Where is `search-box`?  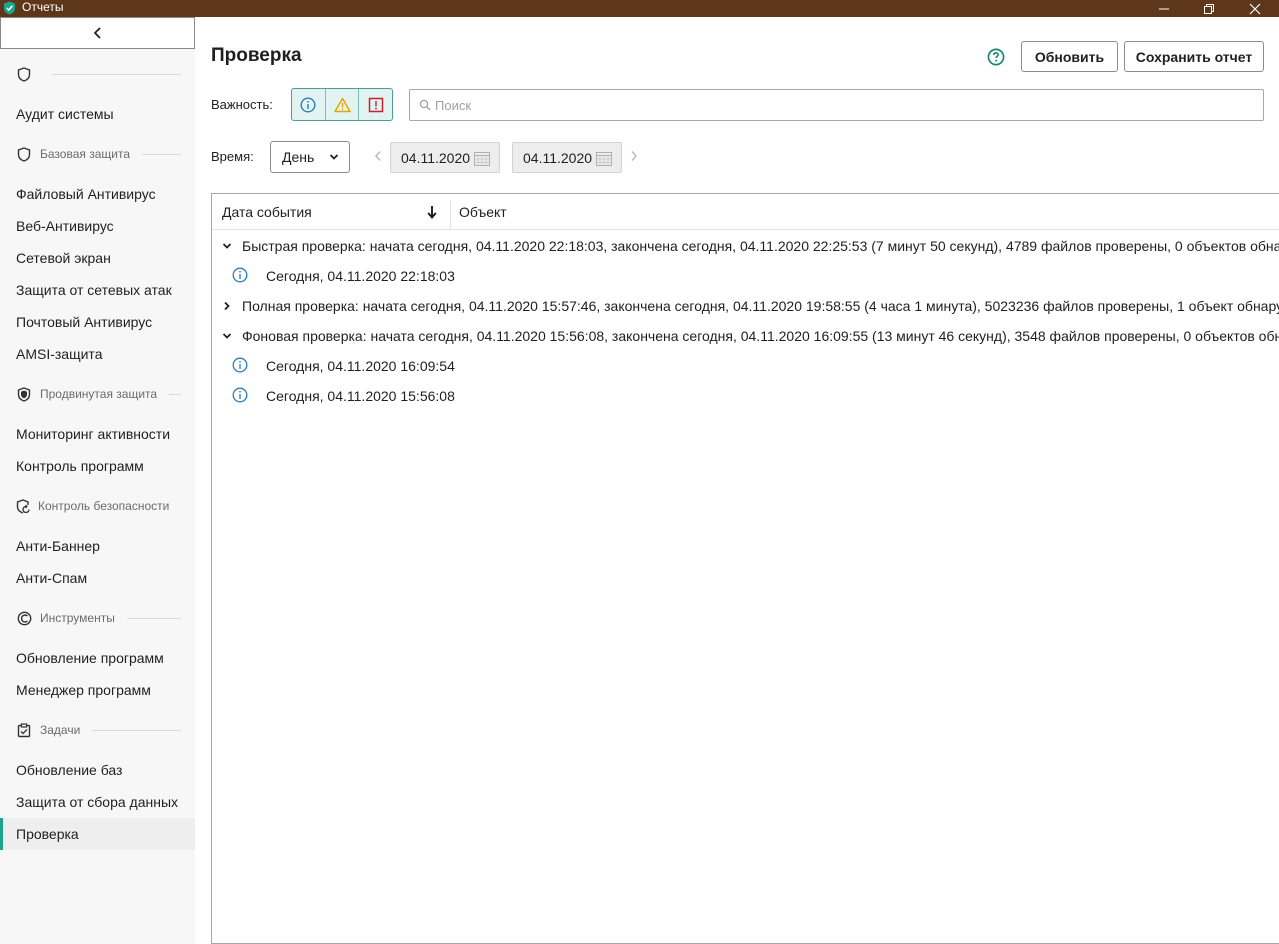 search-box is located at coordinates (836, 105).